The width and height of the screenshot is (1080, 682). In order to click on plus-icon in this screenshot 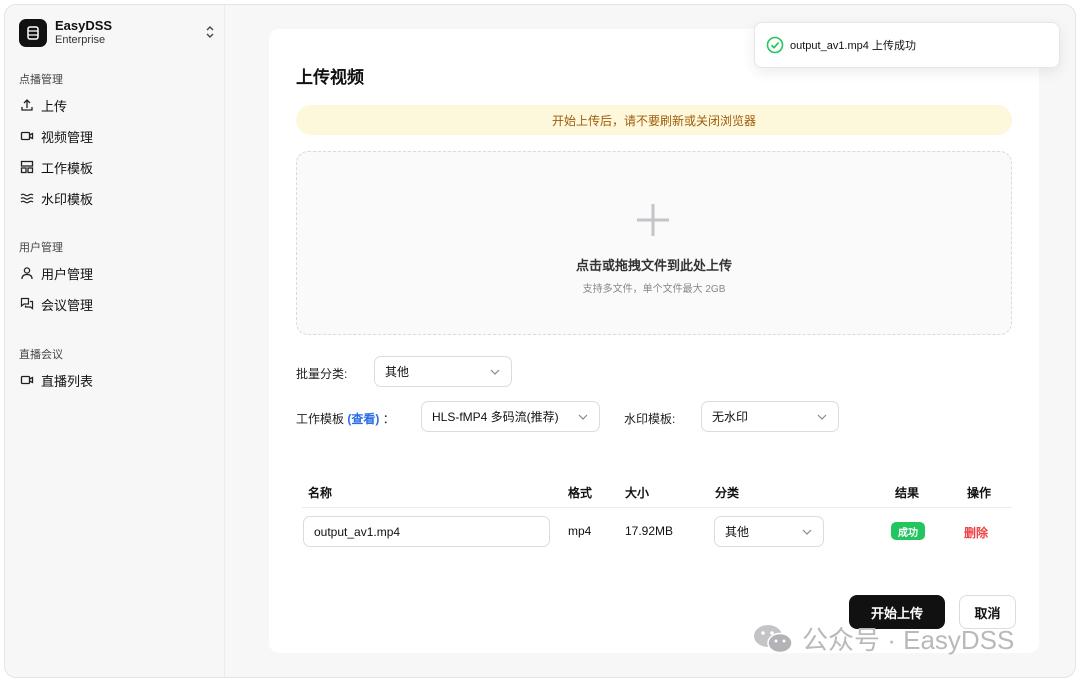, I will do `click(653, 220)`.